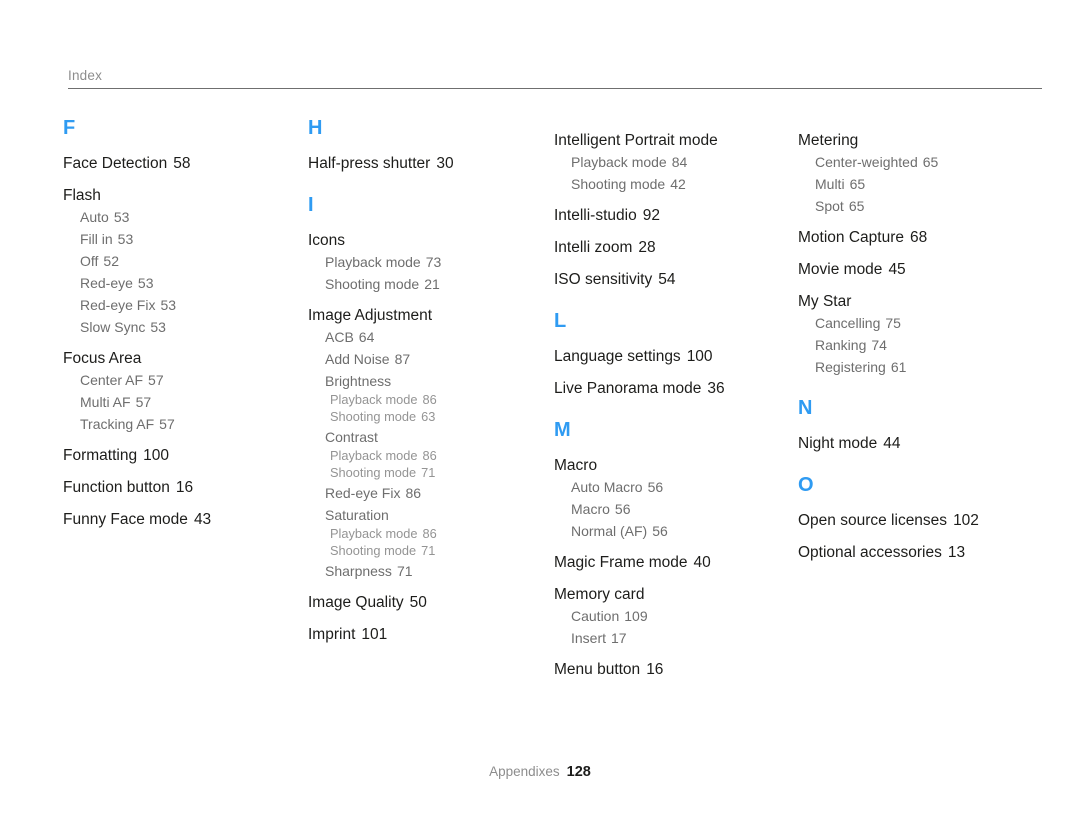  What do you see at coordinates (184, 217) in the screenshot?
I see `index-sub-entry: Auto 53` at bounding box center [184, 217].